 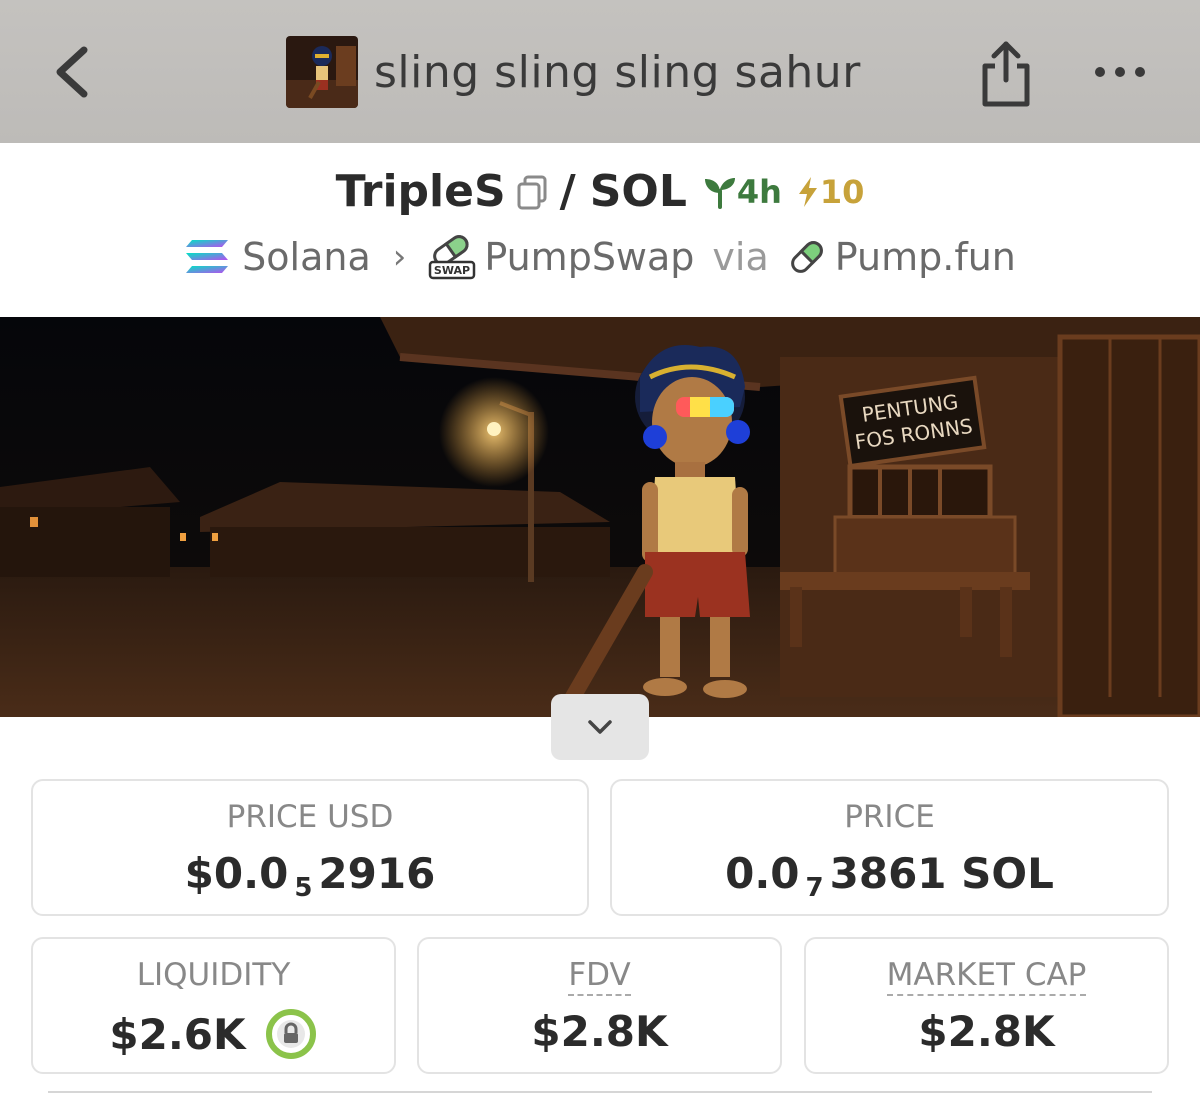 I want to click on boost-badge: 10, so click(x=830, y=191).